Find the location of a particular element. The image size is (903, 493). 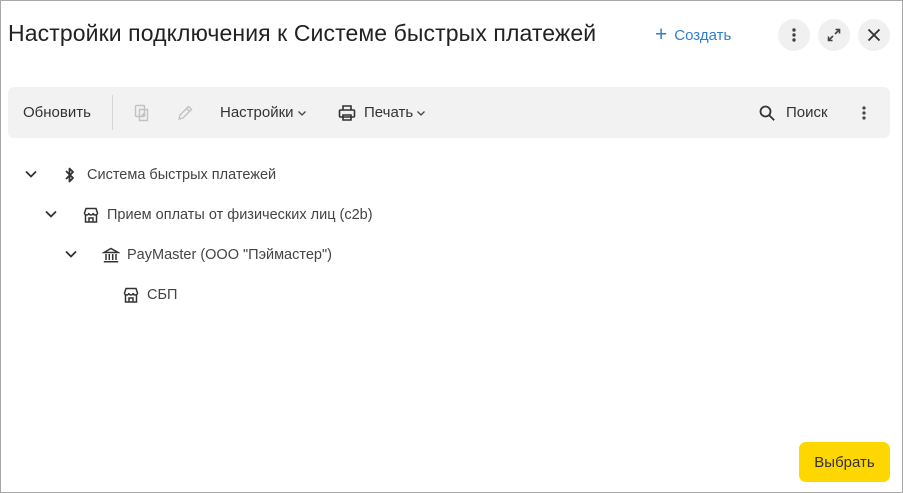

copy-button is located at coordinates (142, 112).